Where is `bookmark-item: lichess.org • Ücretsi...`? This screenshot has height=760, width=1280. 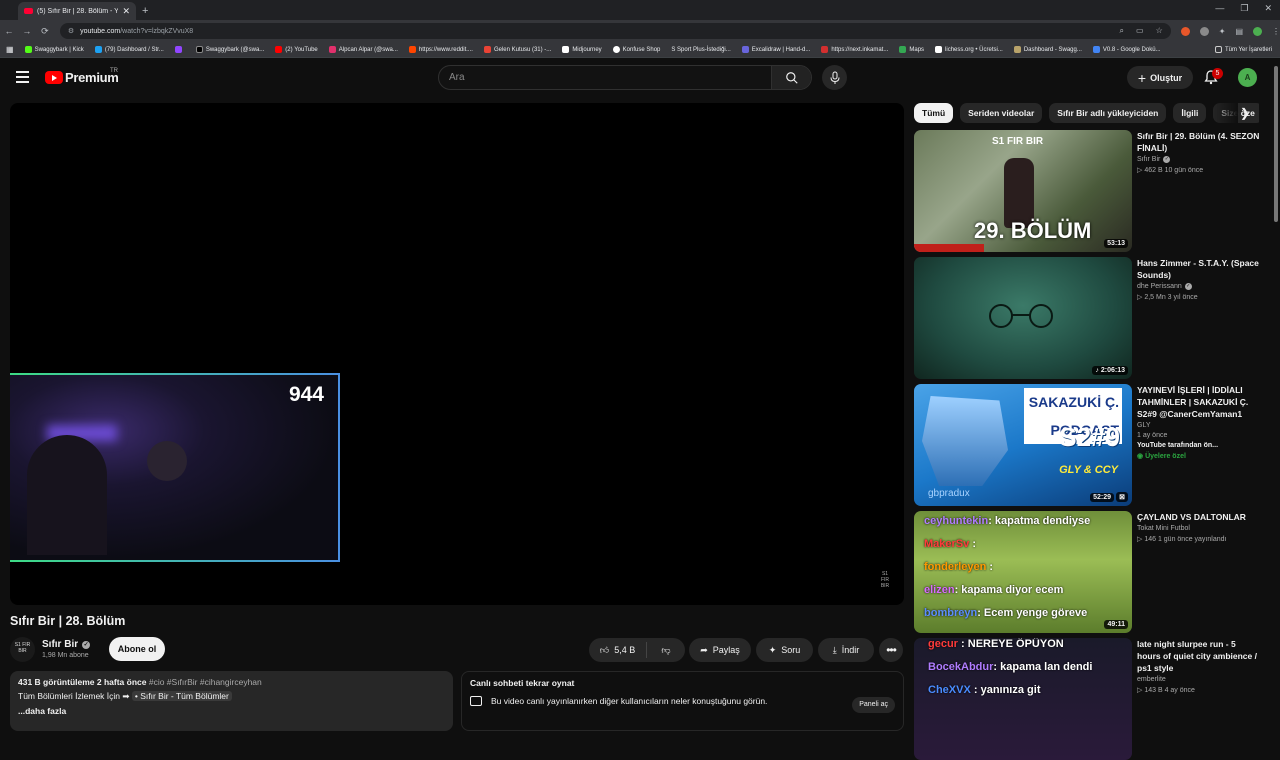
bookmark-item: lichess.org • Ücretsi... is located at coordinates (969, 49).